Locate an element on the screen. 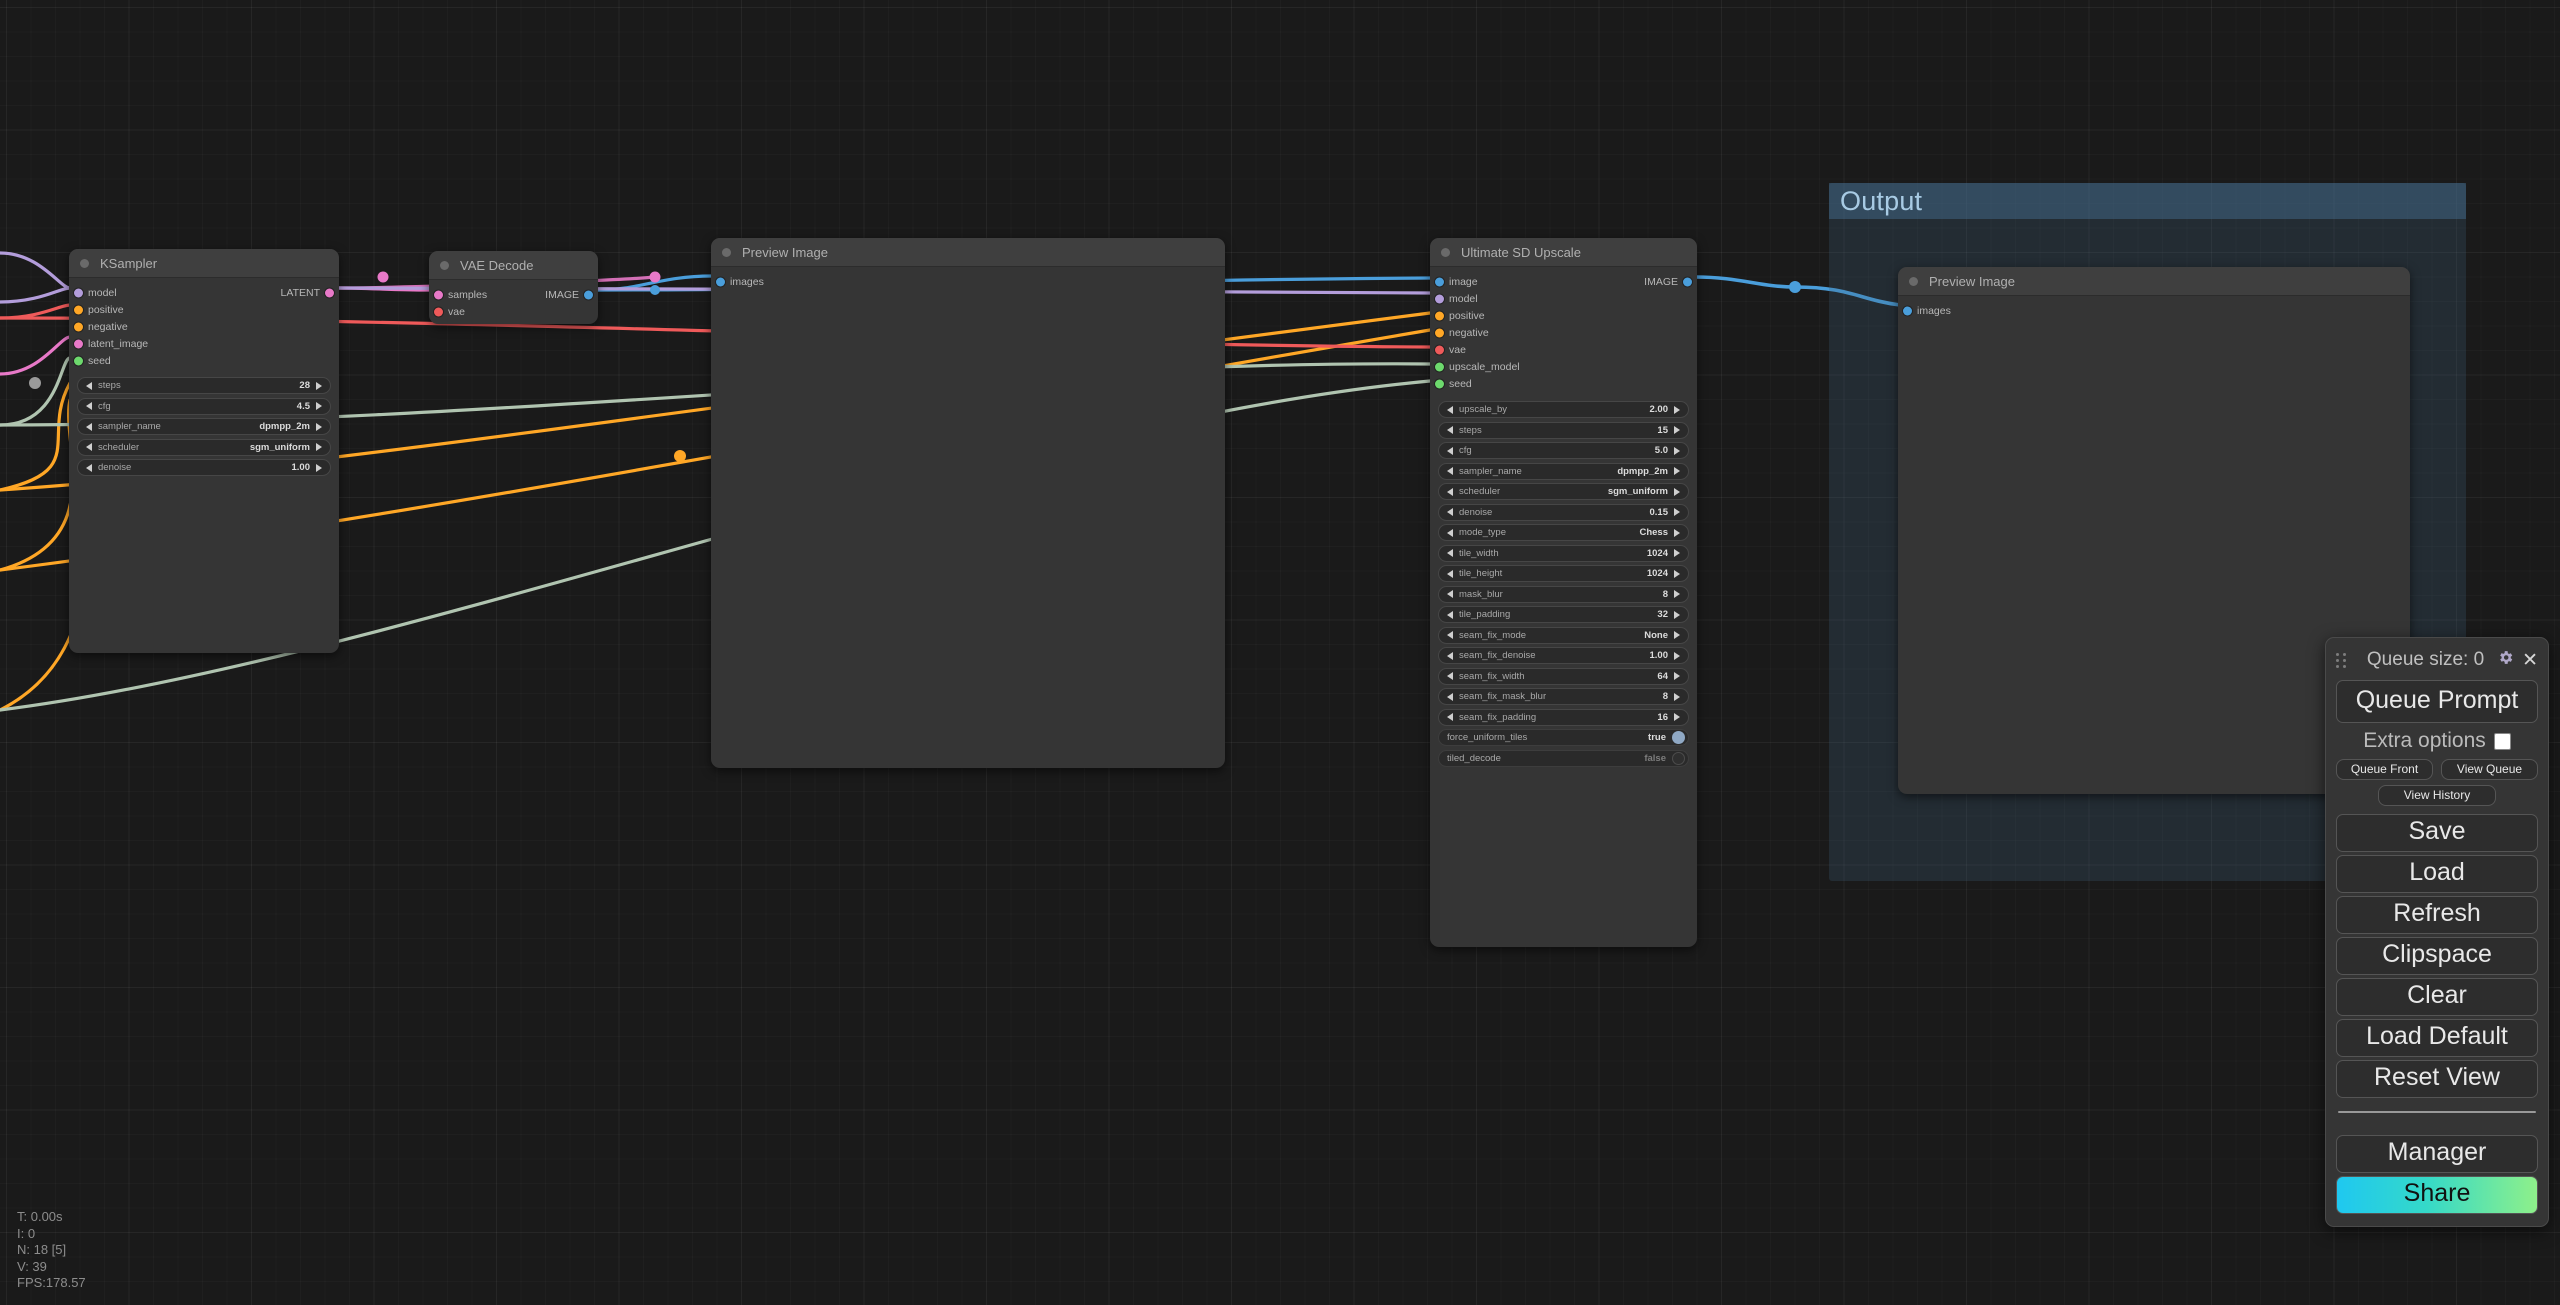  share-button: Share is located at coordinates (2437, 1195).